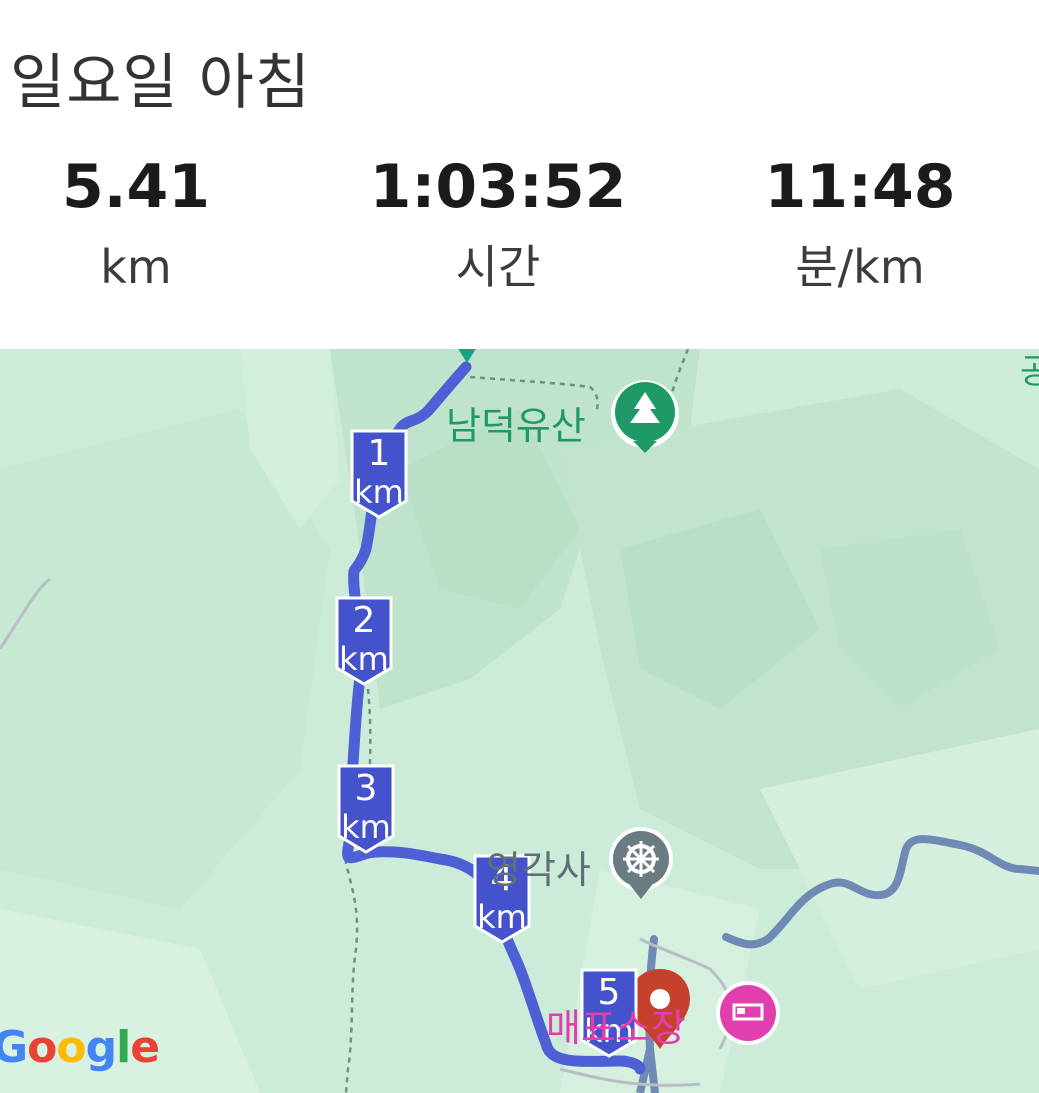  What do you see at coordinates (161, 83) in the screenshot?
I see `activity-title: 일요일 아침` at bounding box center [161, 83].